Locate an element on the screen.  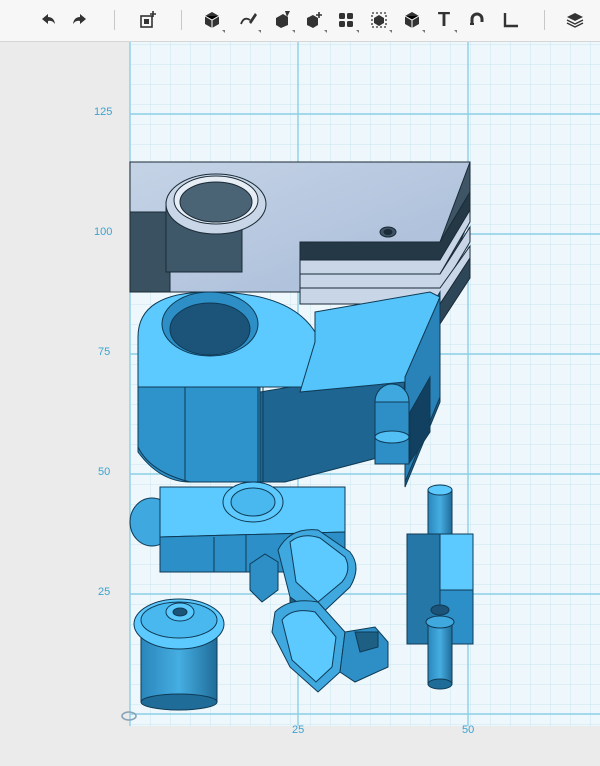
add-shape-button is located at coordinates (148, 20).